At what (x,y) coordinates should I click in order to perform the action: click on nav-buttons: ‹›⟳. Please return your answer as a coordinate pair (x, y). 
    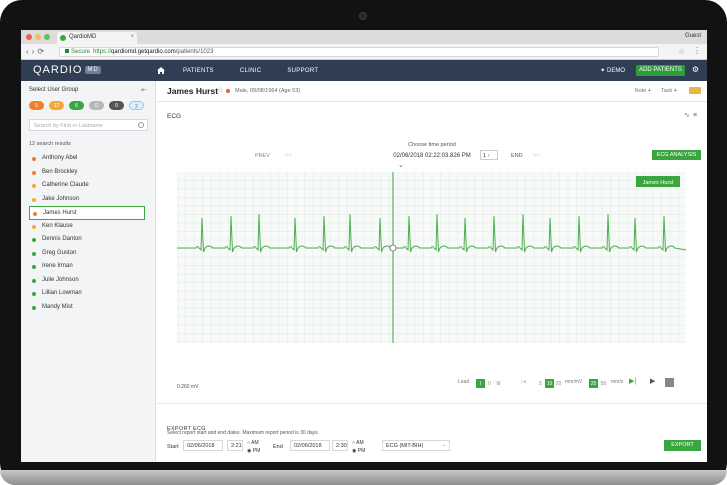
    Looking at the image, I should click on (36, 51).